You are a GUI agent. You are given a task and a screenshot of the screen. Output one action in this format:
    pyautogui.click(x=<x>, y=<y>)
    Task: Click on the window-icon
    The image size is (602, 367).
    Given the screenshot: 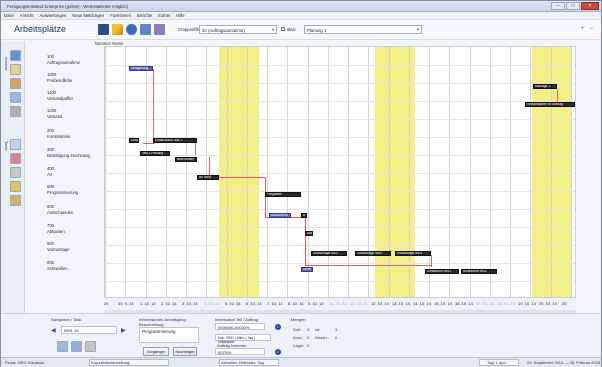 What is the action you would take?
    pyautogui.click(x=76, y=346)
    